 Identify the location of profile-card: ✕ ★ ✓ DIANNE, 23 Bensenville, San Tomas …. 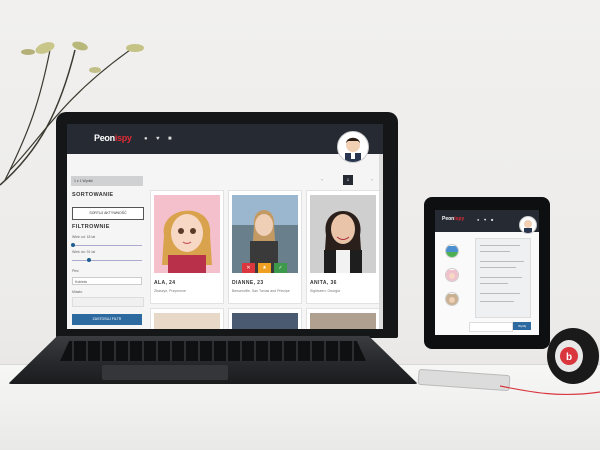
(265, 247).